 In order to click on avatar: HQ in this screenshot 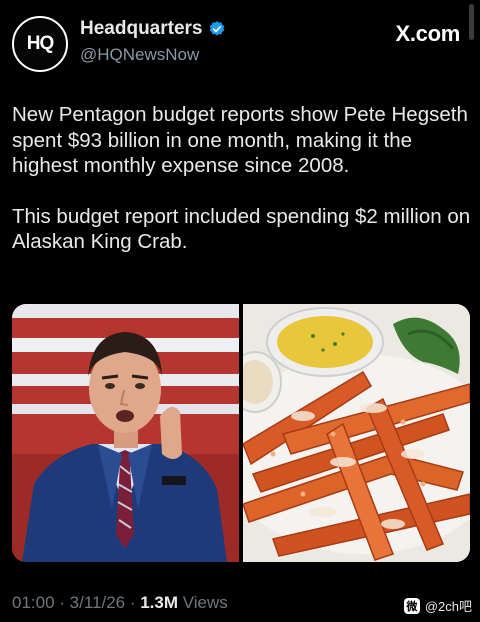, I will do `click(40, 44)`.